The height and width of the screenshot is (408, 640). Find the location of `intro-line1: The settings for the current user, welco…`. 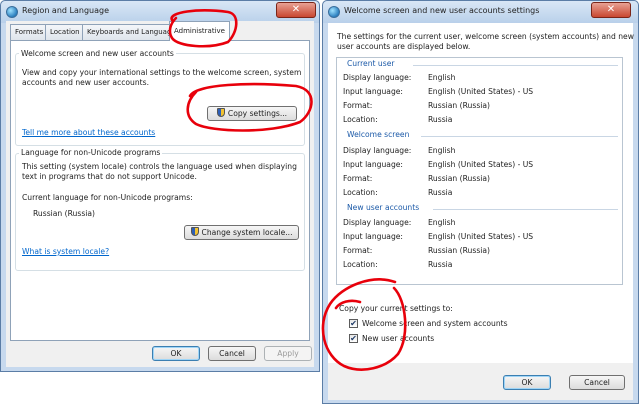

intro-line1: The settings for the current user, welco… is located at coordinates (485, 36).